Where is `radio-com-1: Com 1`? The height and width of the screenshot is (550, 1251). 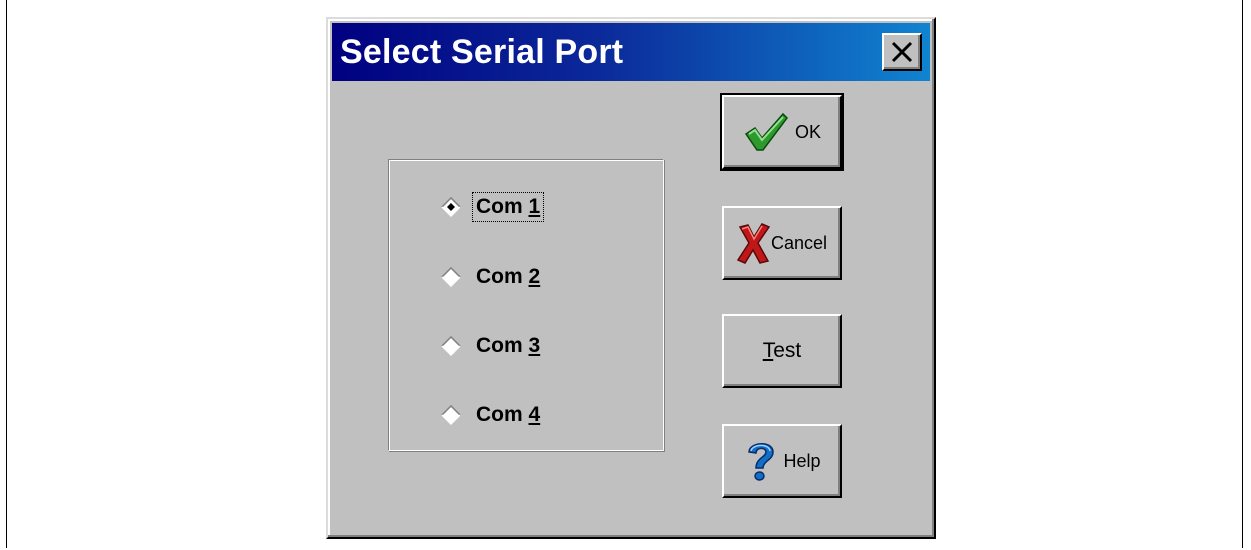 radio-com-1: Com 1 is located at coordinates (493, 207).